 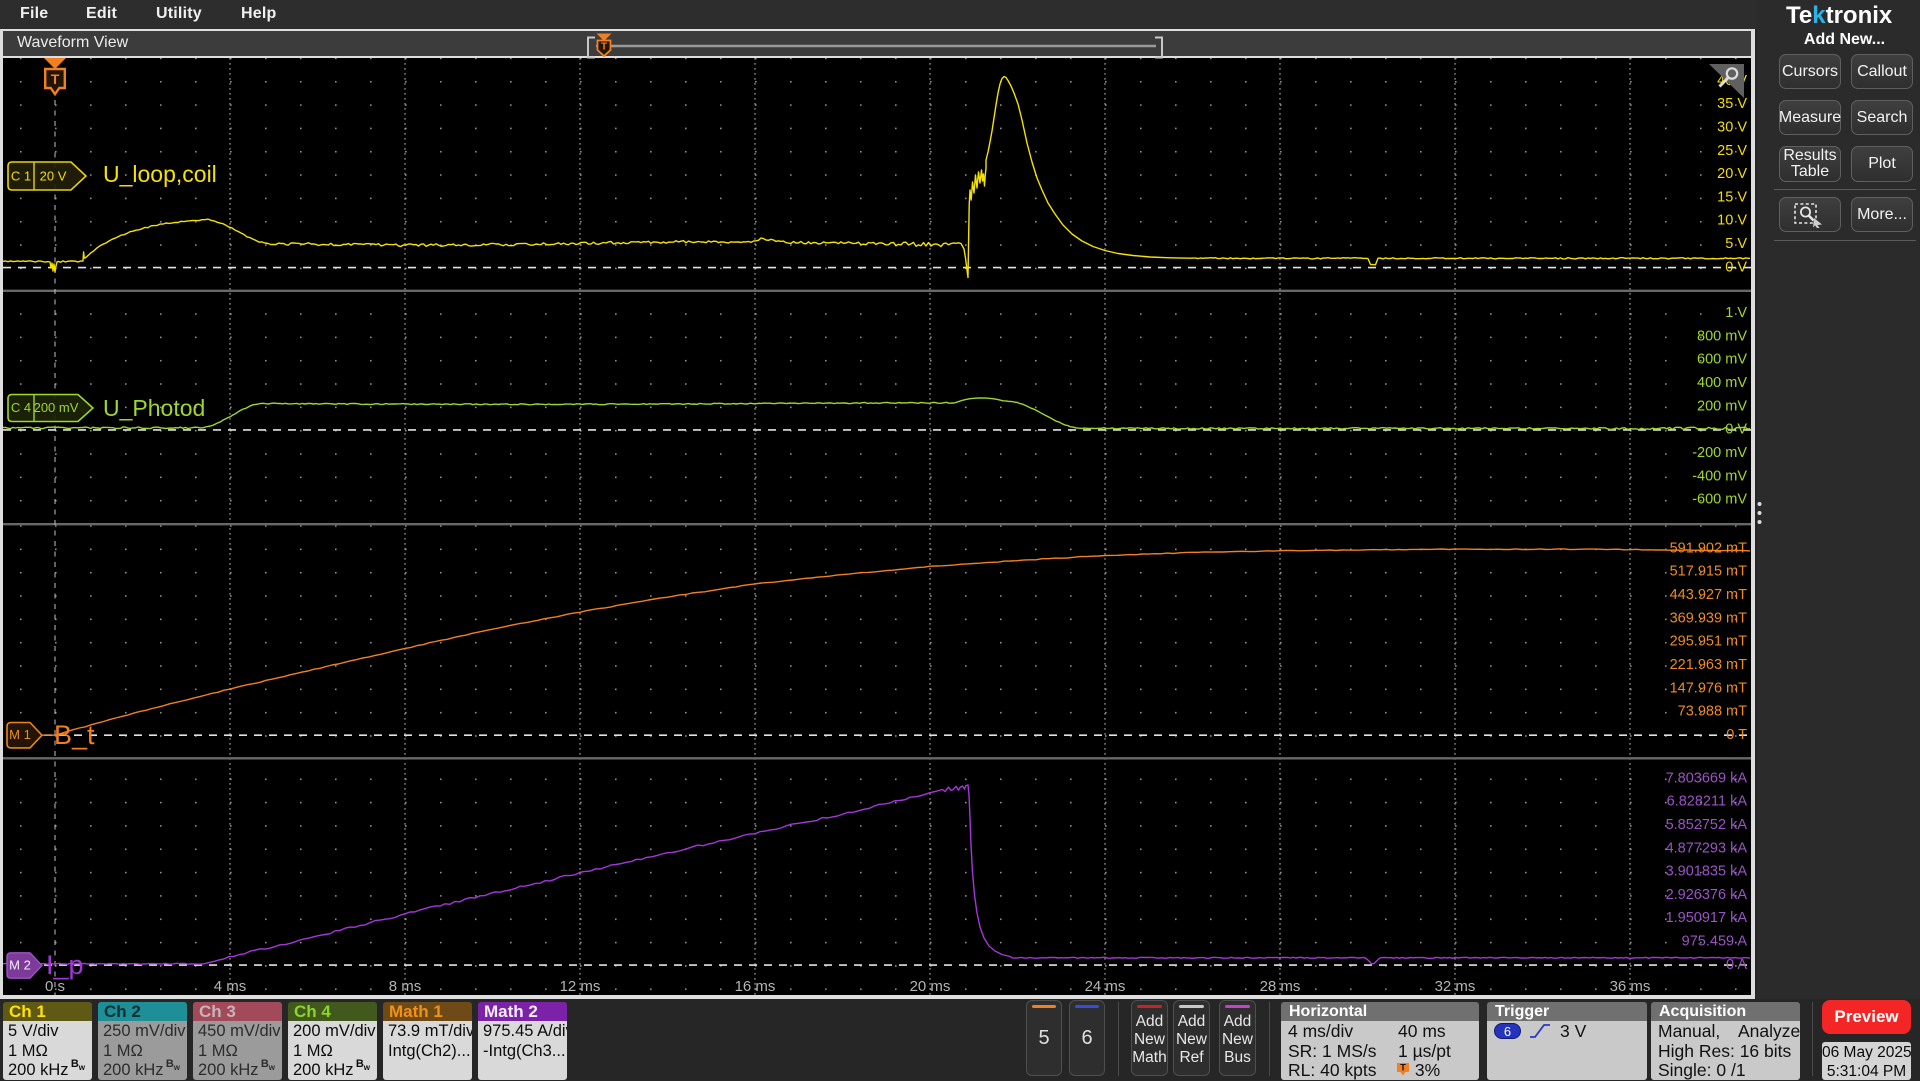 I want to click on svg-text: 8 ms, so click(x=405, y=986).